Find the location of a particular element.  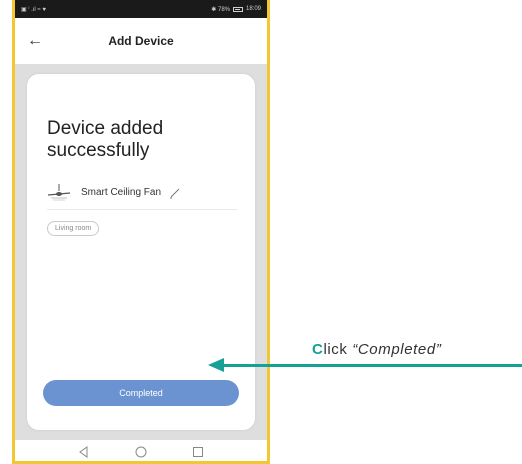

callout-rest: lick is located at coordinates (338, 349).